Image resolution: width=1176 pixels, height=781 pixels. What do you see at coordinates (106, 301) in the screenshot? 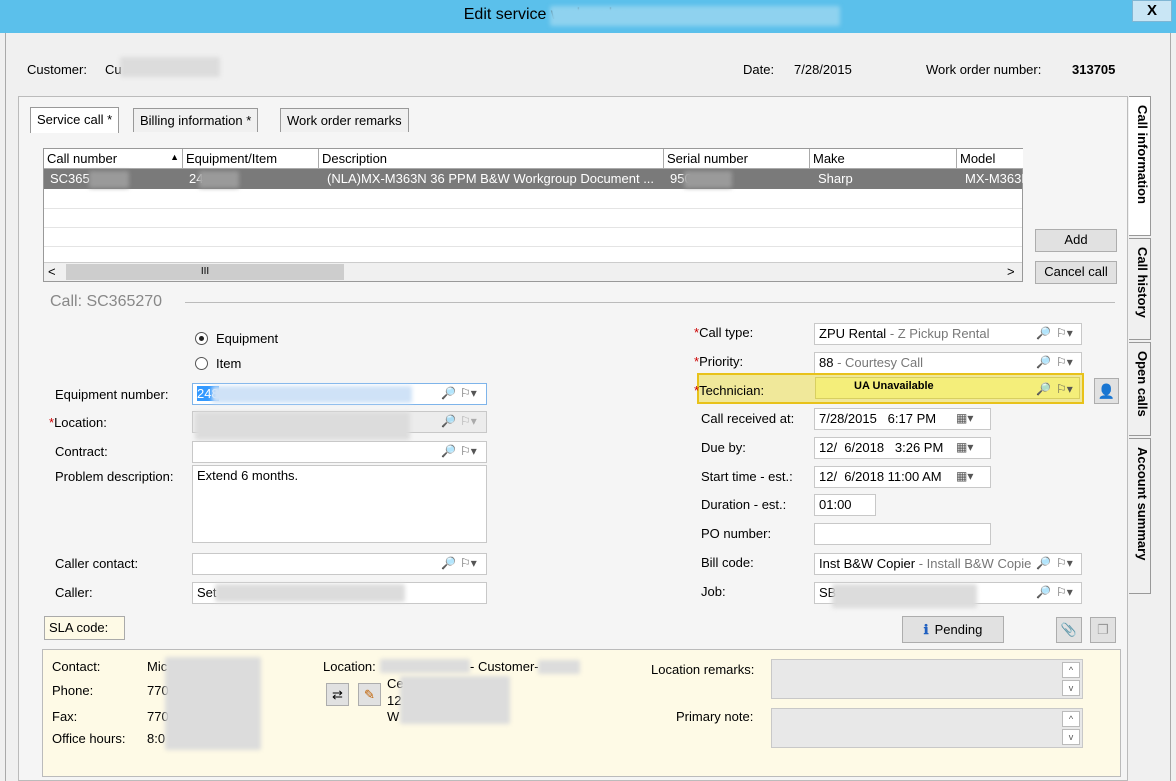
I see `call-heading: Call: SC365270` at bounding box center [106, 301].